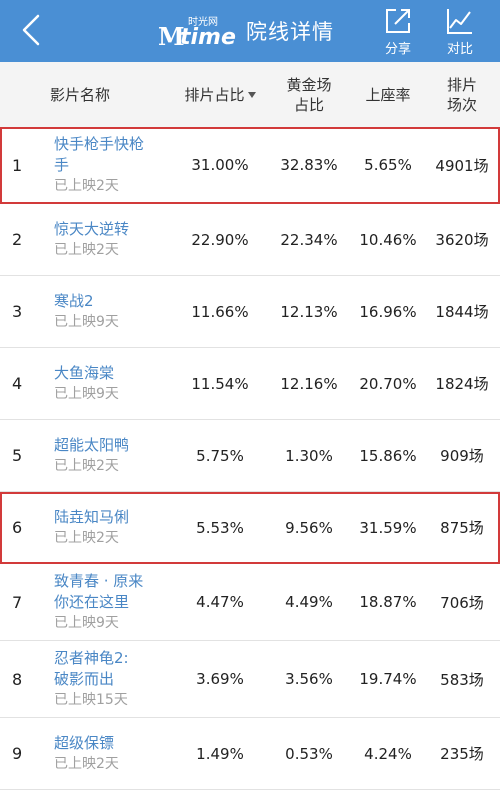  Describe the element at coordinates (250, 165) in the screenshot. I see `table-row: 1 快手枪手快枪手已上映2天 31.00% 32.83% 5.65% 4901场` at that location.